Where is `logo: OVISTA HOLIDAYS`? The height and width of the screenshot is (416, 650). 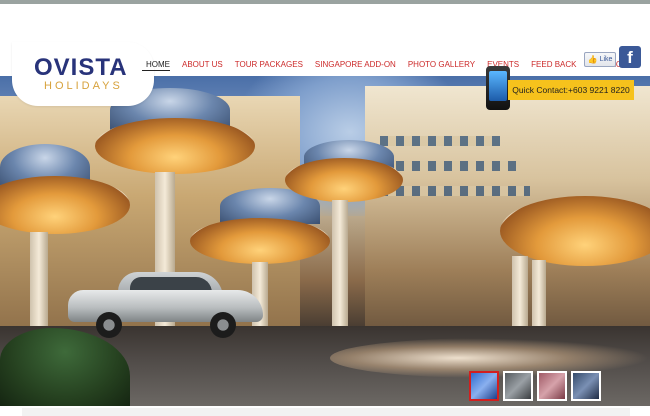 logo: OVISTA HOLIDAYS is located at coordinates (83, 74).